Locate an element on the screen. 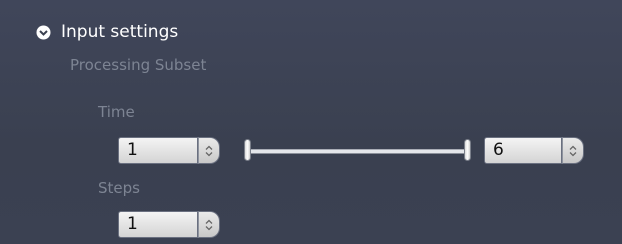 Image resolution: width=622 pixels, height=244 pixels. section-title: Input settings is located at coordinates (120, 32).